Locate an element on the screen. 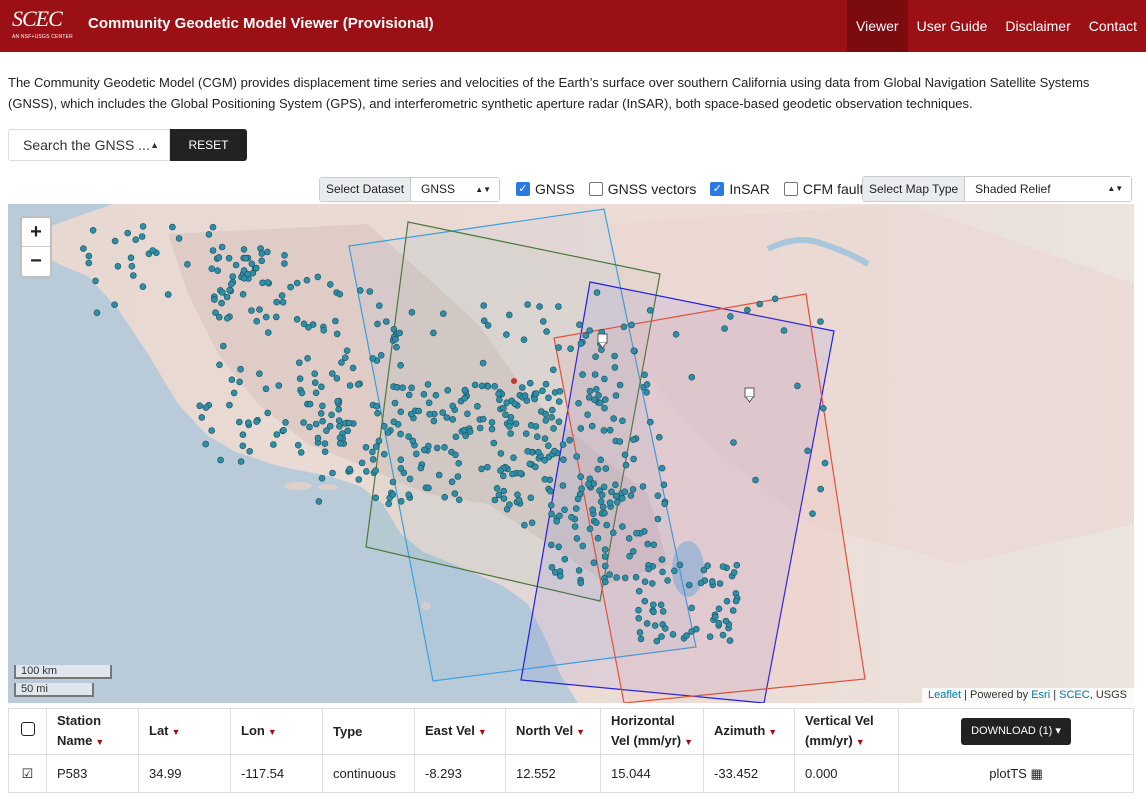  checkbox-empty-icon is located at coordinates (790, 189).